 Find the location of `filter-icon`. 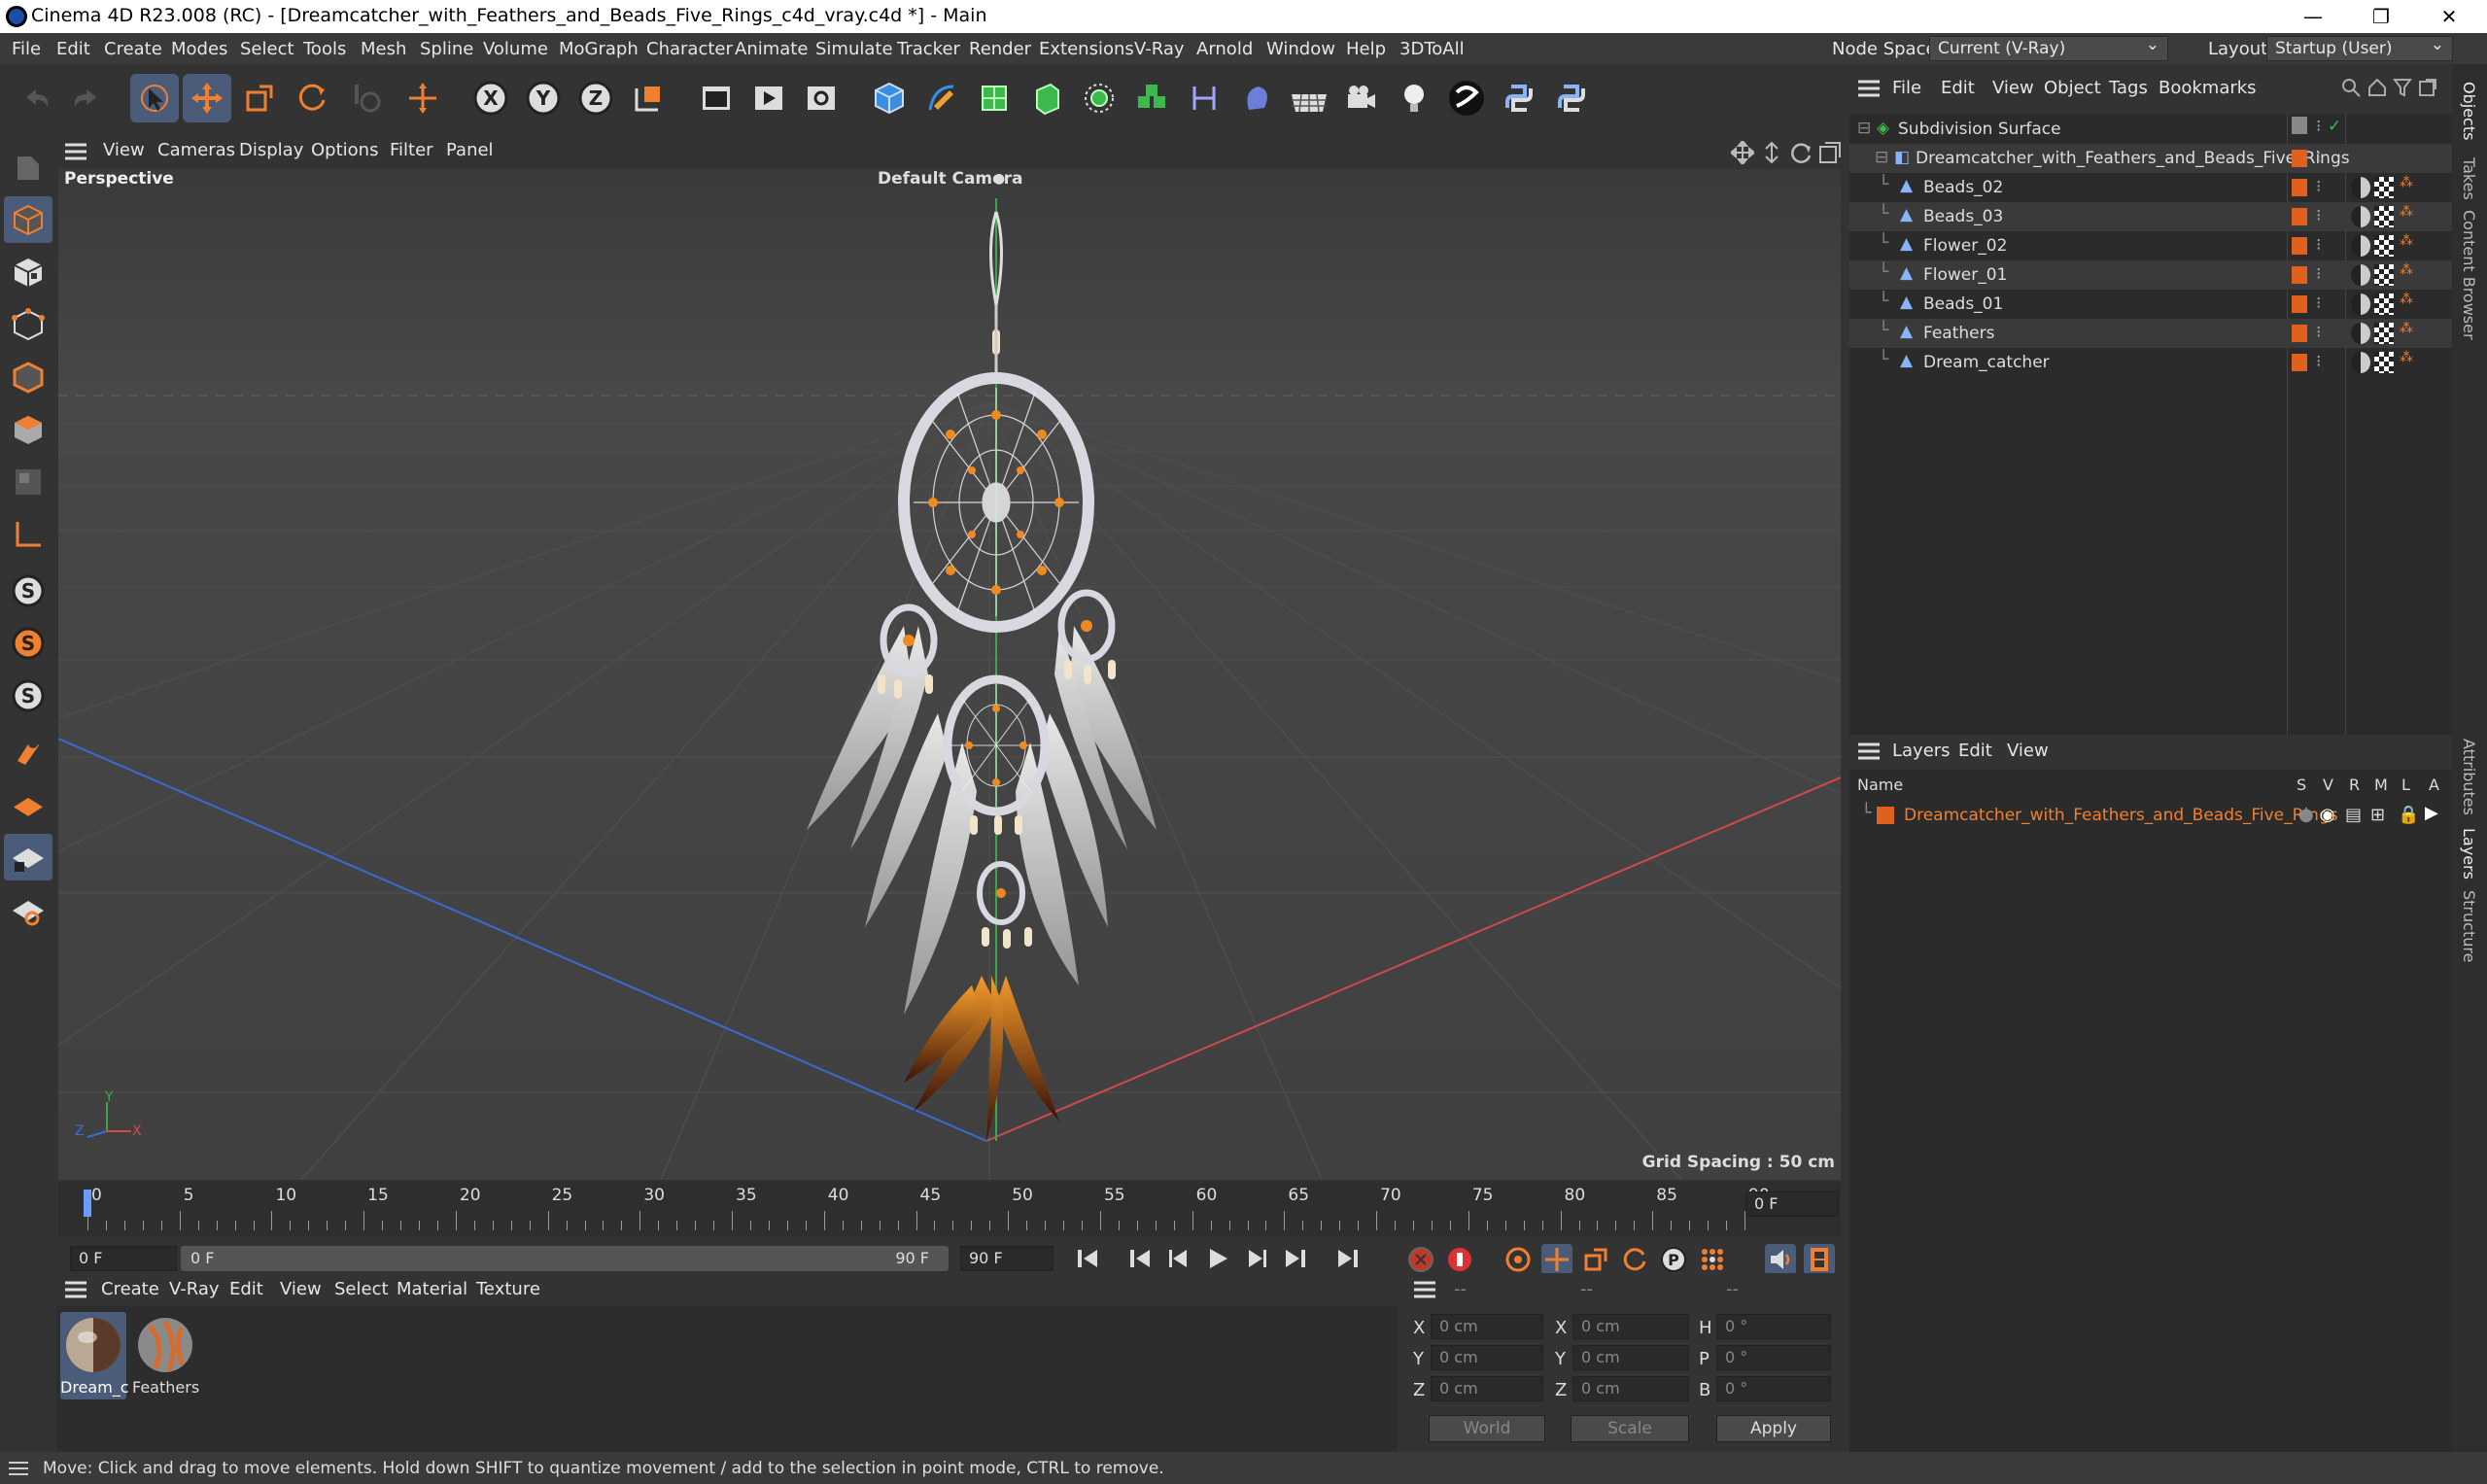

filter-icon is located at coordinates (2403, 87).